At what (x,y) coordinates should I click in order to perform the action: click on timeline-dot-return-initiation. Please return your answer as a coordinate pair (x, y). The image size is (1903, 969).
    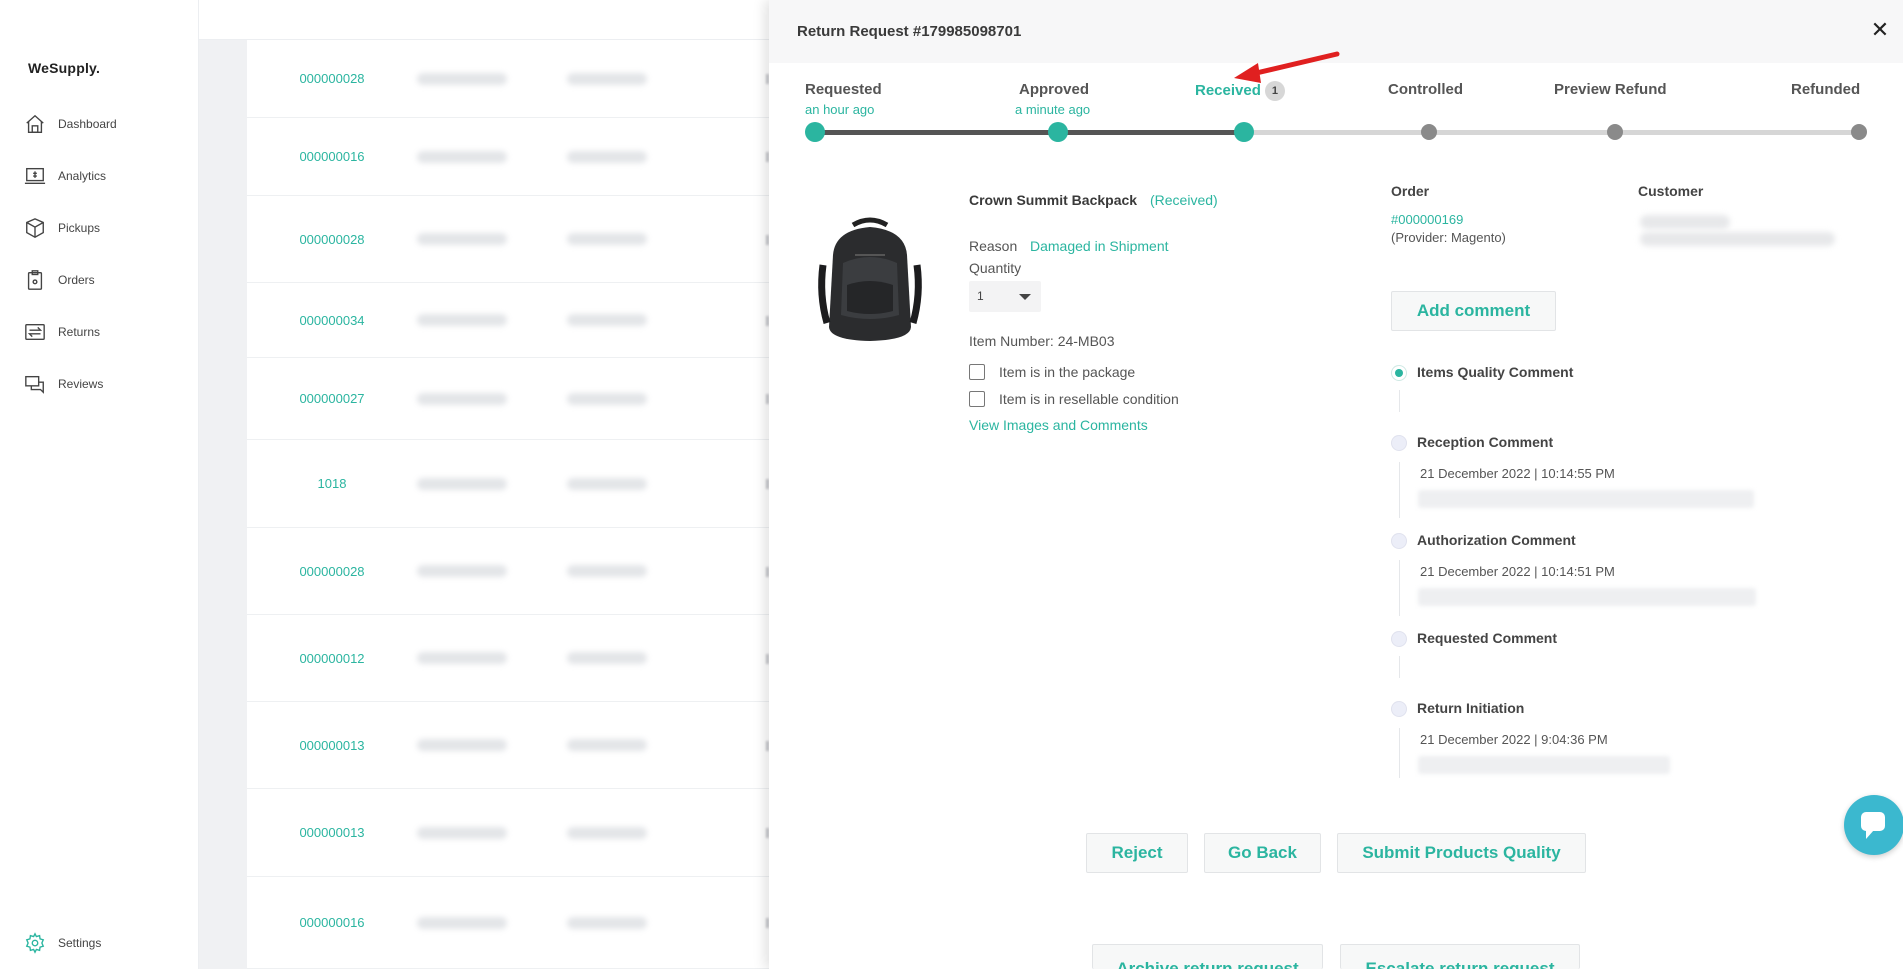
    Looking at the image, I should click on (1399, 709).